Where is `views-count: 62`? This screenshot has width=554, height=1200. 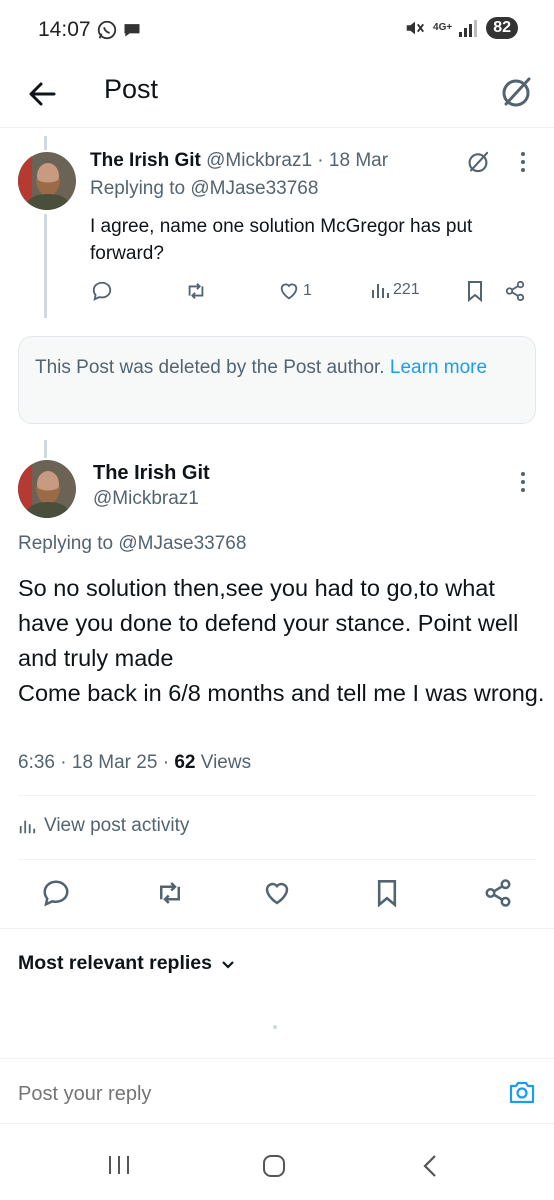
views-count: 62 is located at coordinates (185, 762).